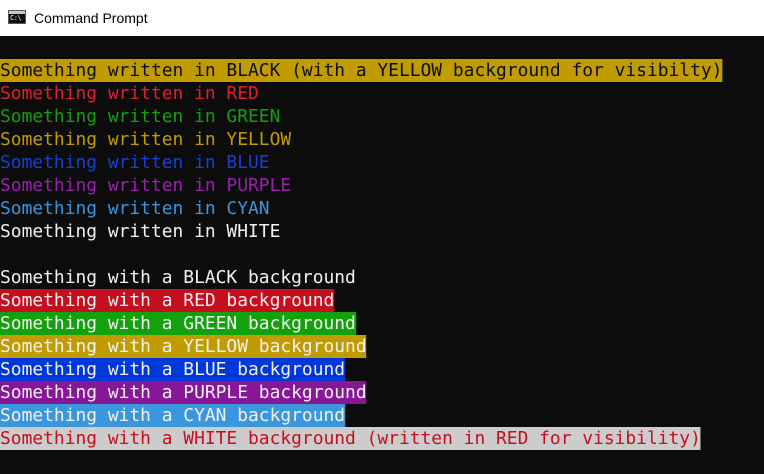  What do you see at coordinates (183, 392) in the screenshot?
I see `console-line-text: Something with a PURPLE background` at bounding box center [183, 392].